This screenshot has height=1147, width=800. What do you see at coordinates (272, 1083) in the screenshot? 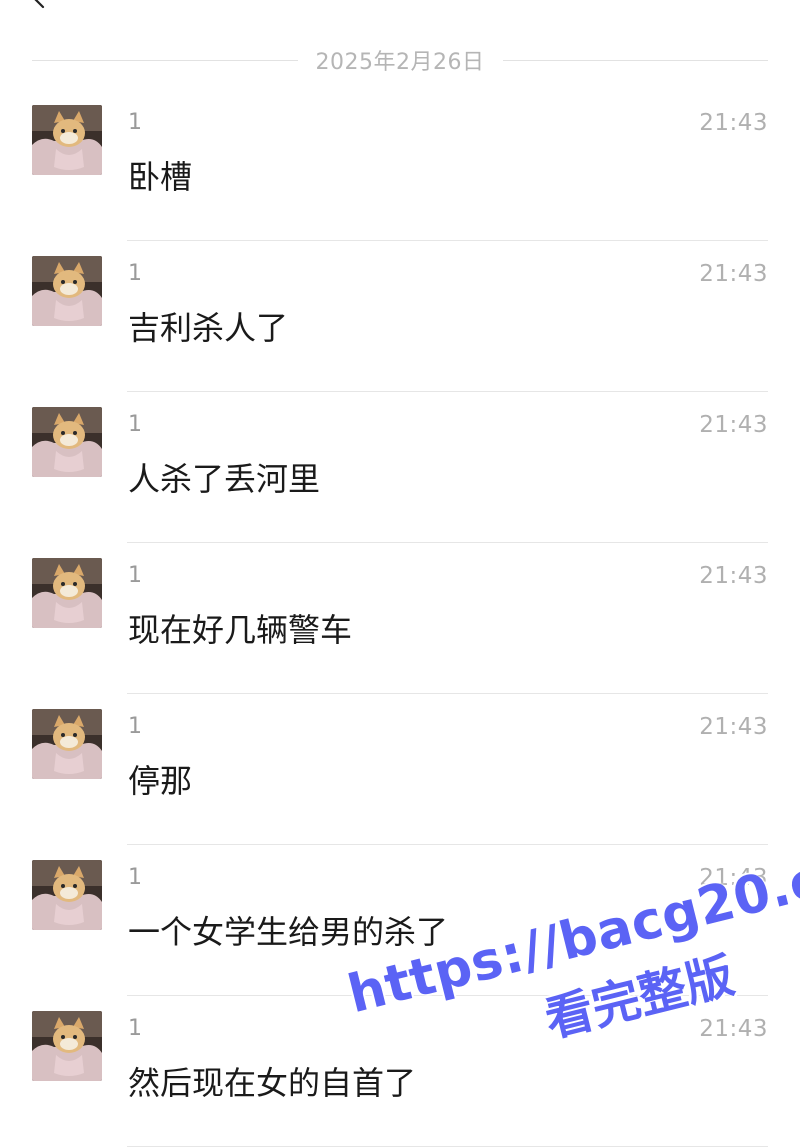
I see `message-text: 然后现在女的自首了` at bounding box center [272, 1083].